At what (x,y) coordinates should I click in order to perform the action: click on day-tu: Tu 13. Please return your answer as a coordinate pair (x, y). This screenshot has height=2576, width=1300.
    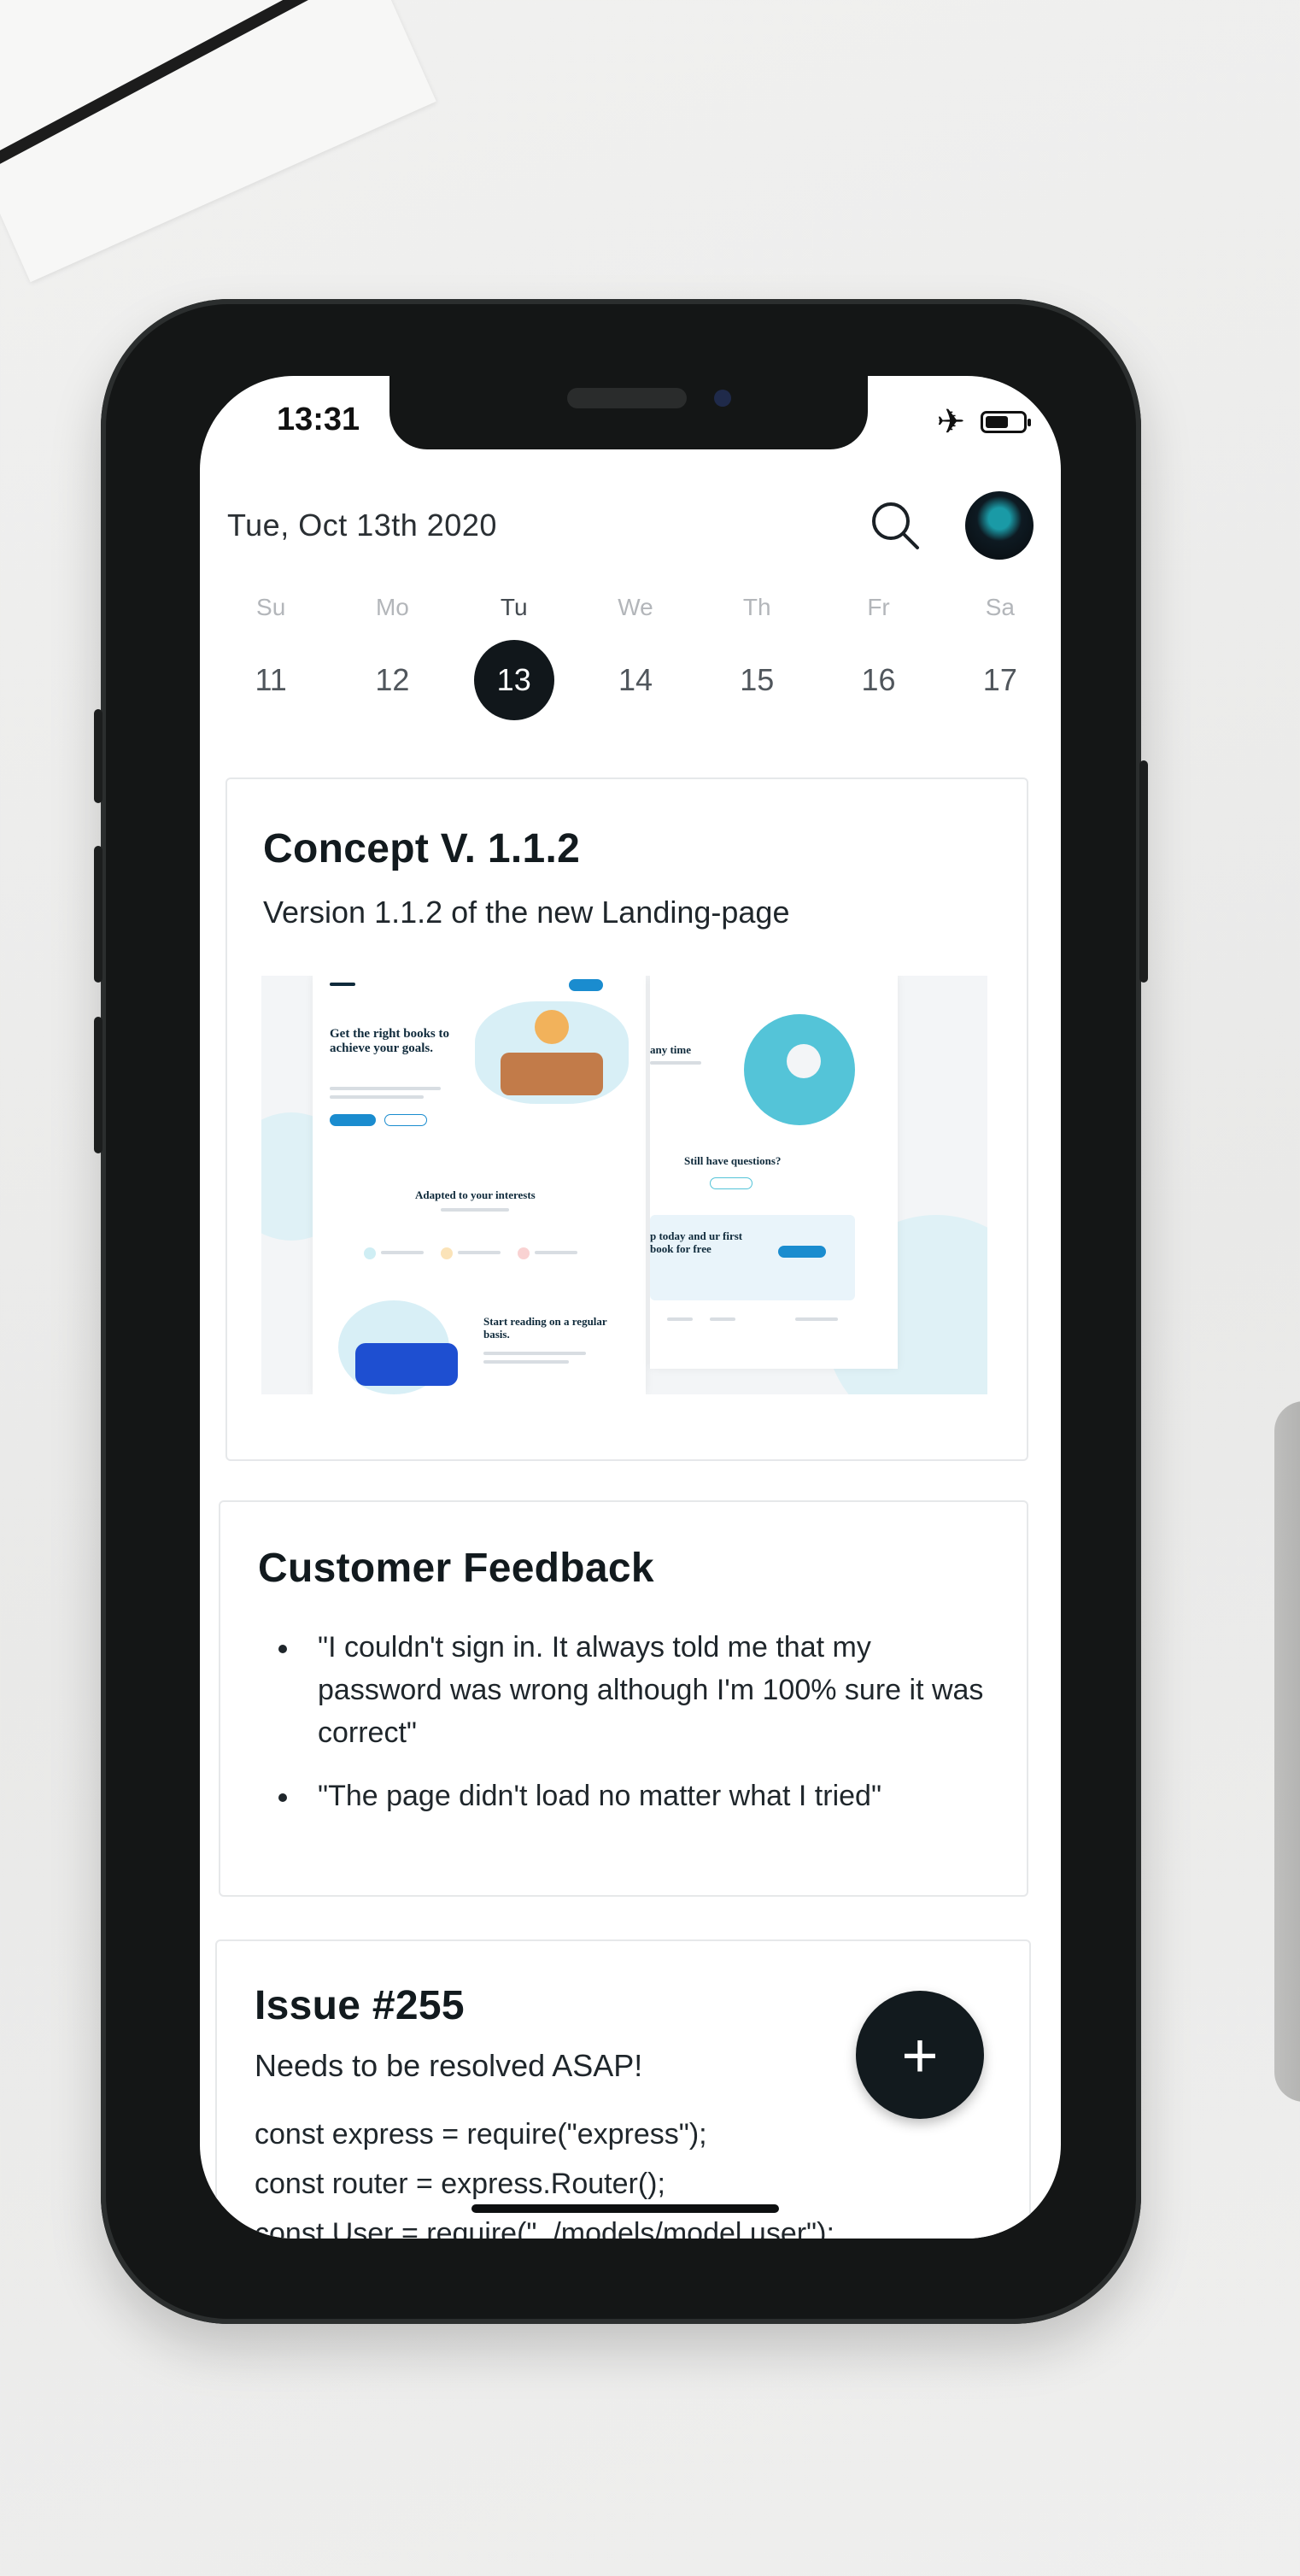
    Looking at the image, I should click on (514, 657).